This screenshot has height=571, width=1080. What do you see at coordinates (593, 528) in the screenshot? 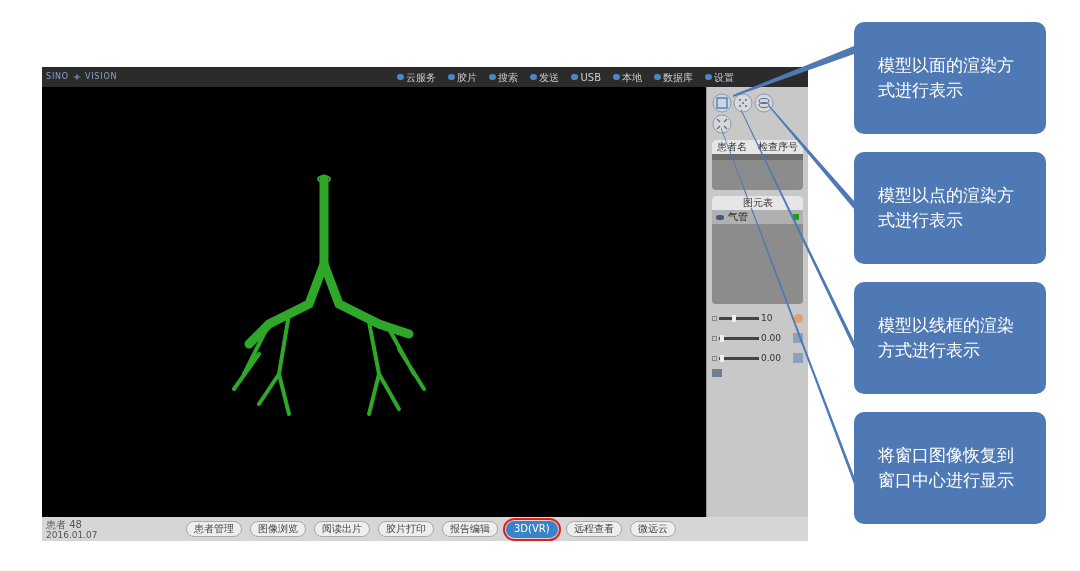
I see `module-tab: 远程查看` at bounding box center [593, 528].